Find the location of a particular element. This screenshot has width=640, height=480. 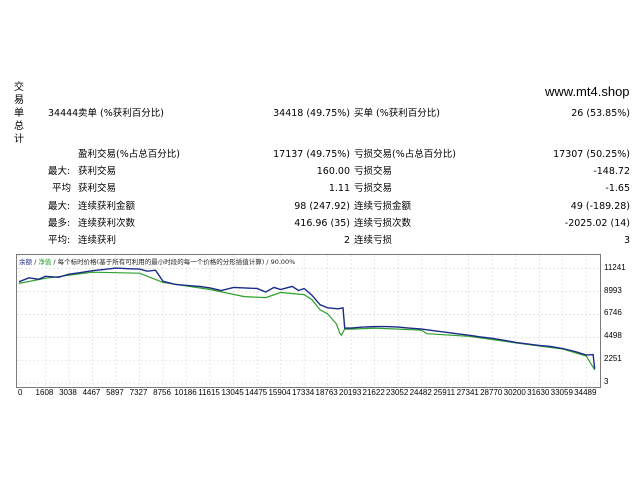

x-tick-label: 18763 is located at coordinates (326, 392).